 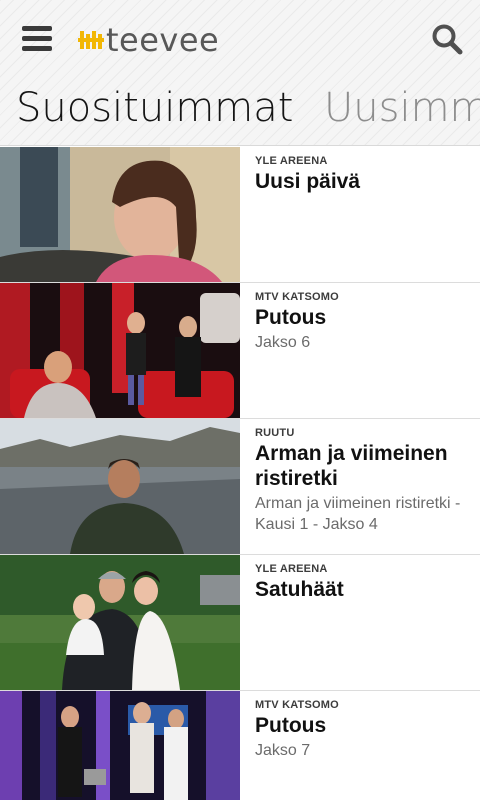 What do you see at coordinates (283, 342) in the screenshot?
I see `item-subtitle: Jakso 6` at bounding box center [283, 342].